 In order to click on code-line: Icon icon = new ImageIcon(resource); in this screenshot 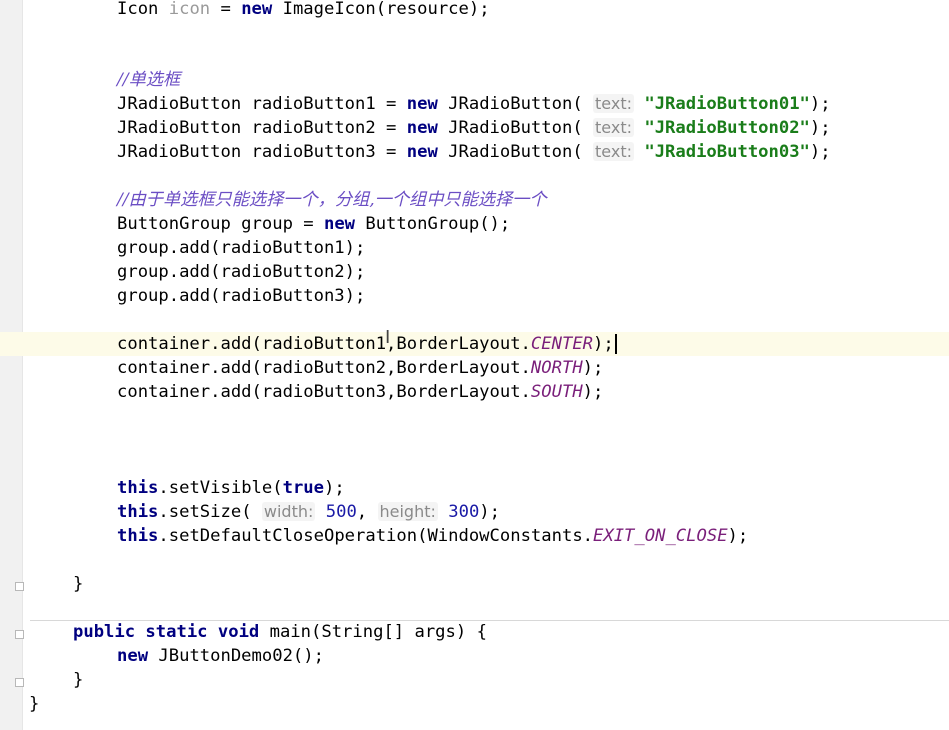, I will do `click(474, 10)`.